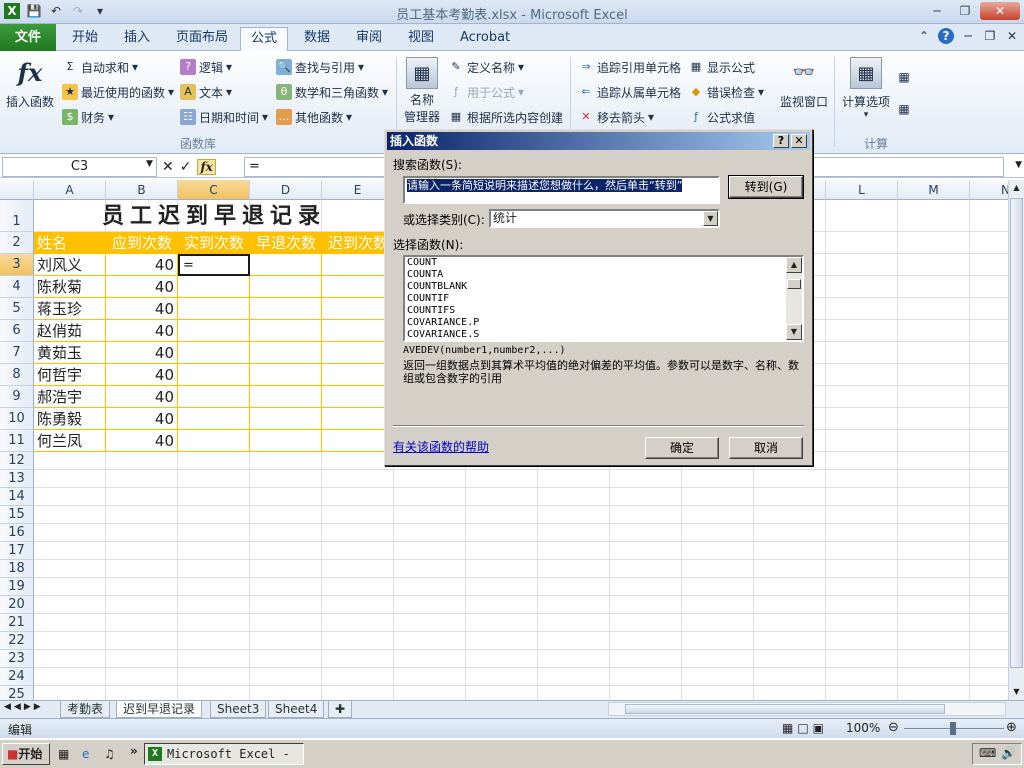 The image size is (1024, 768). What do you see at coordinates (70, 419) in the screenshot?
I see `name-cell: 陈勇毅` at bounding box center [70, 419].